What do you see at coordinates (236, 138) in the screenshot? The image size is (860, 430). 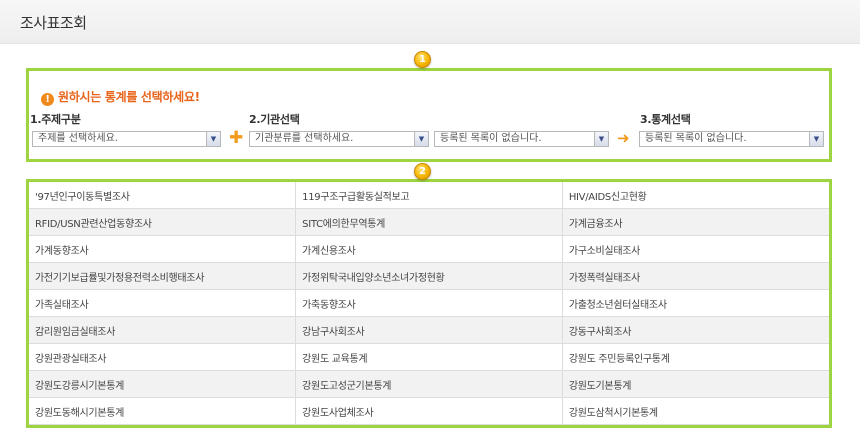 I see `plus-icon: ✚` at bounding box center [236, 138].